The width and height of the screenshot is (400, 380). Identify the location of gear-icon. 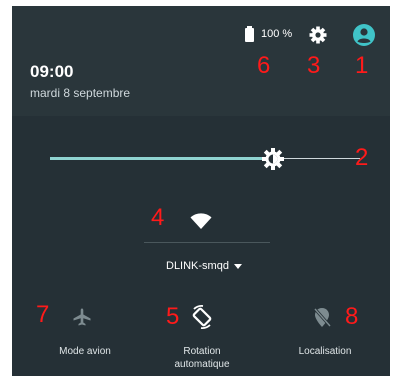
(318, 37).